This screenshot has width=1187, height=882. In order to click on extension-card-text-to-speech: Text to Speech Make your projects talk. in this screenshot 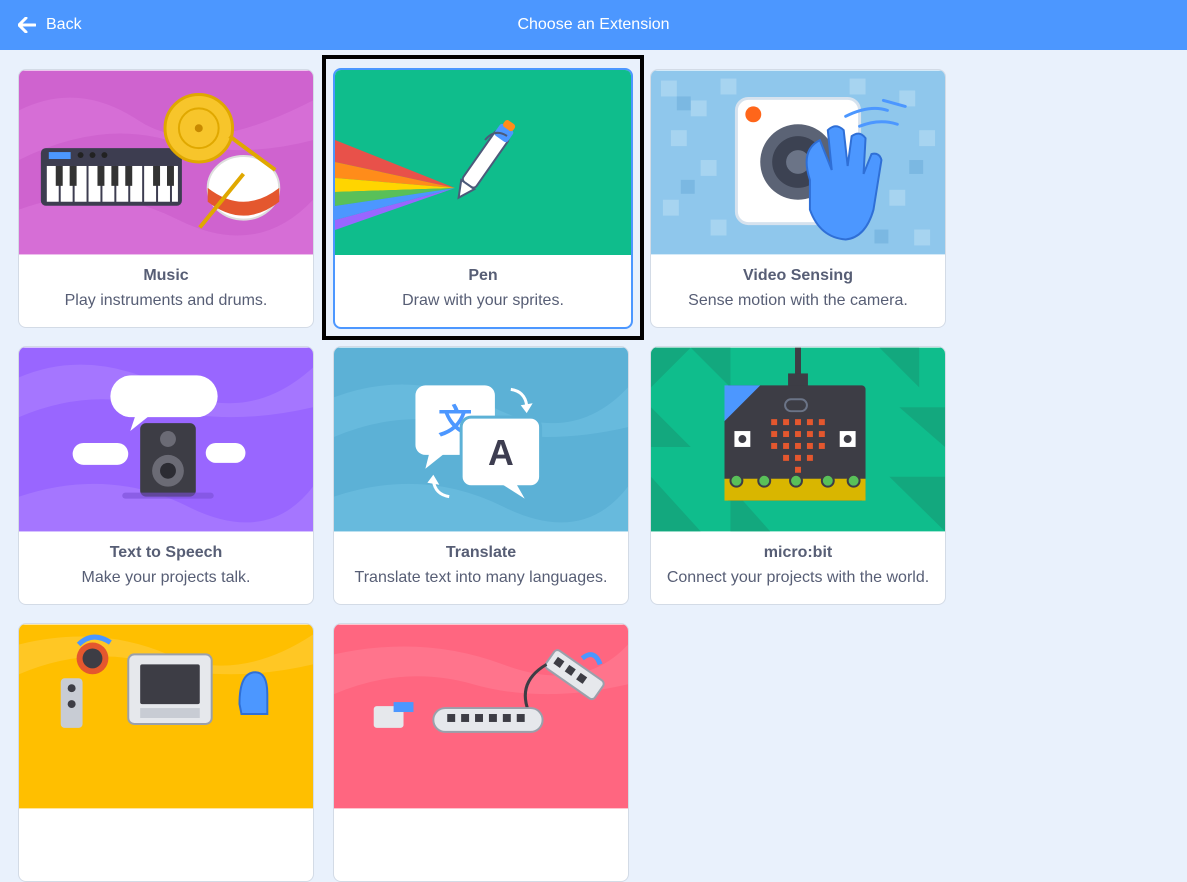, I will do `click(166, 475)`.